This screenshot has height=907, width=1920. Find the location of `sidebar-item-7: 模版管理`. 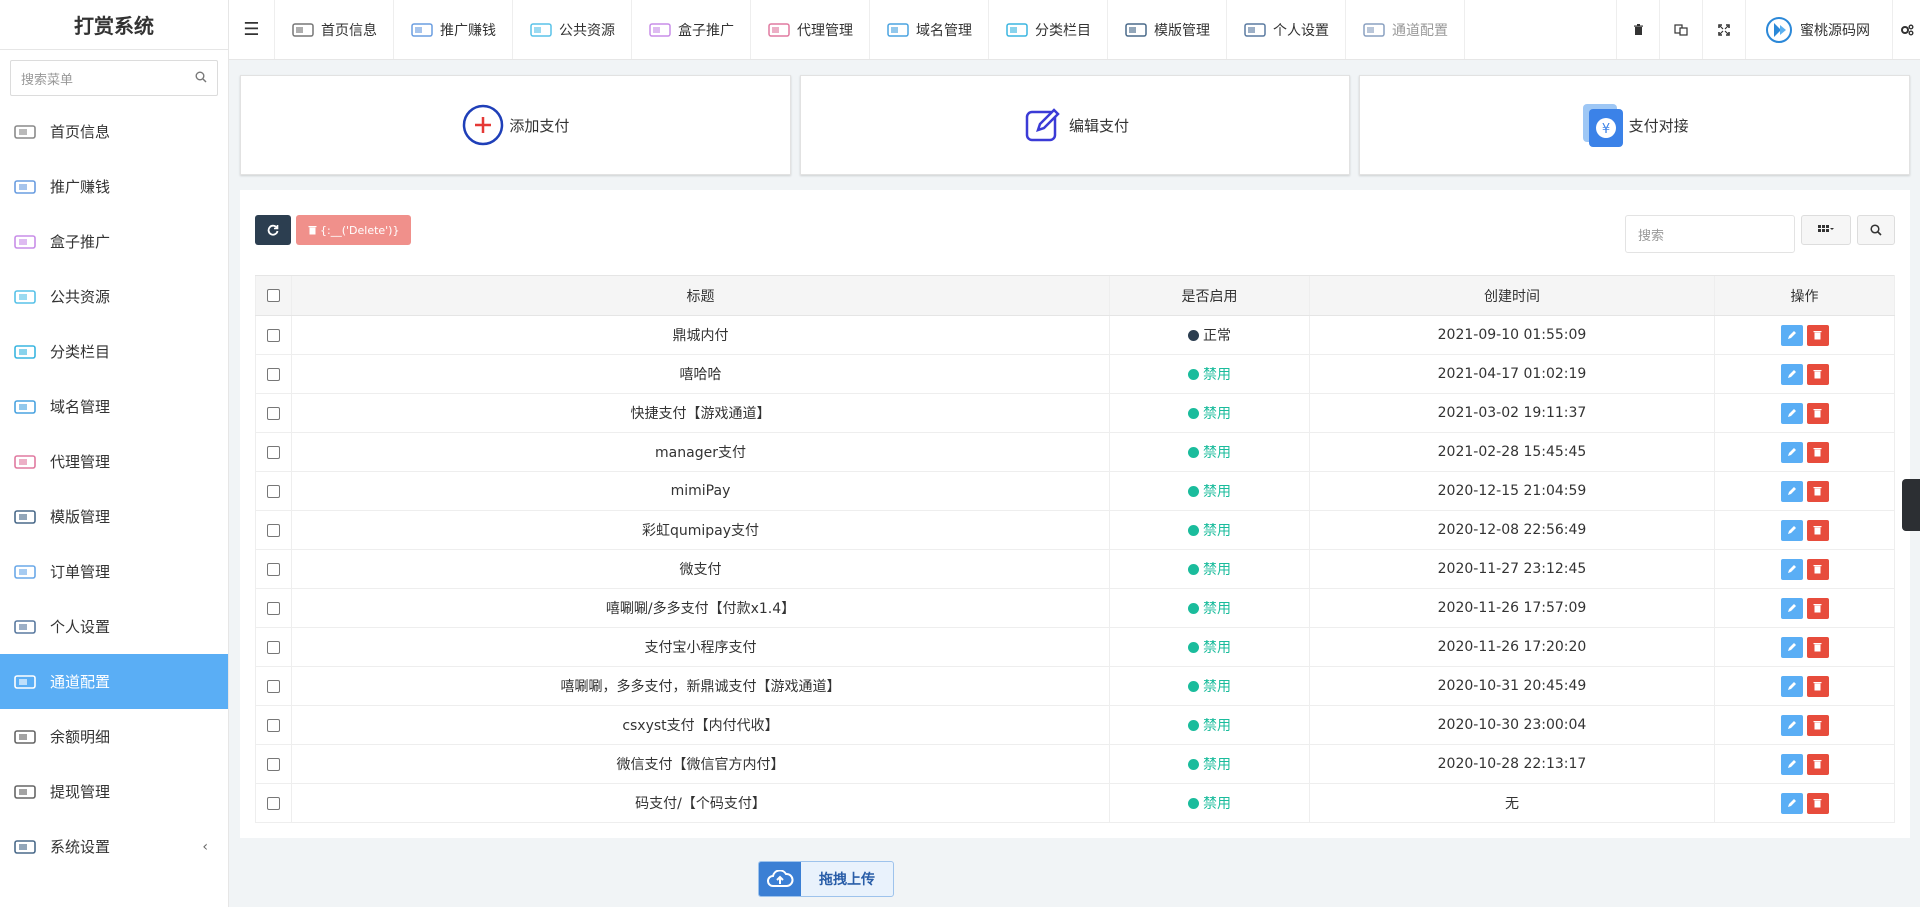

sidebar-item-7: 模版管理 is located at coordinates (114, 516).